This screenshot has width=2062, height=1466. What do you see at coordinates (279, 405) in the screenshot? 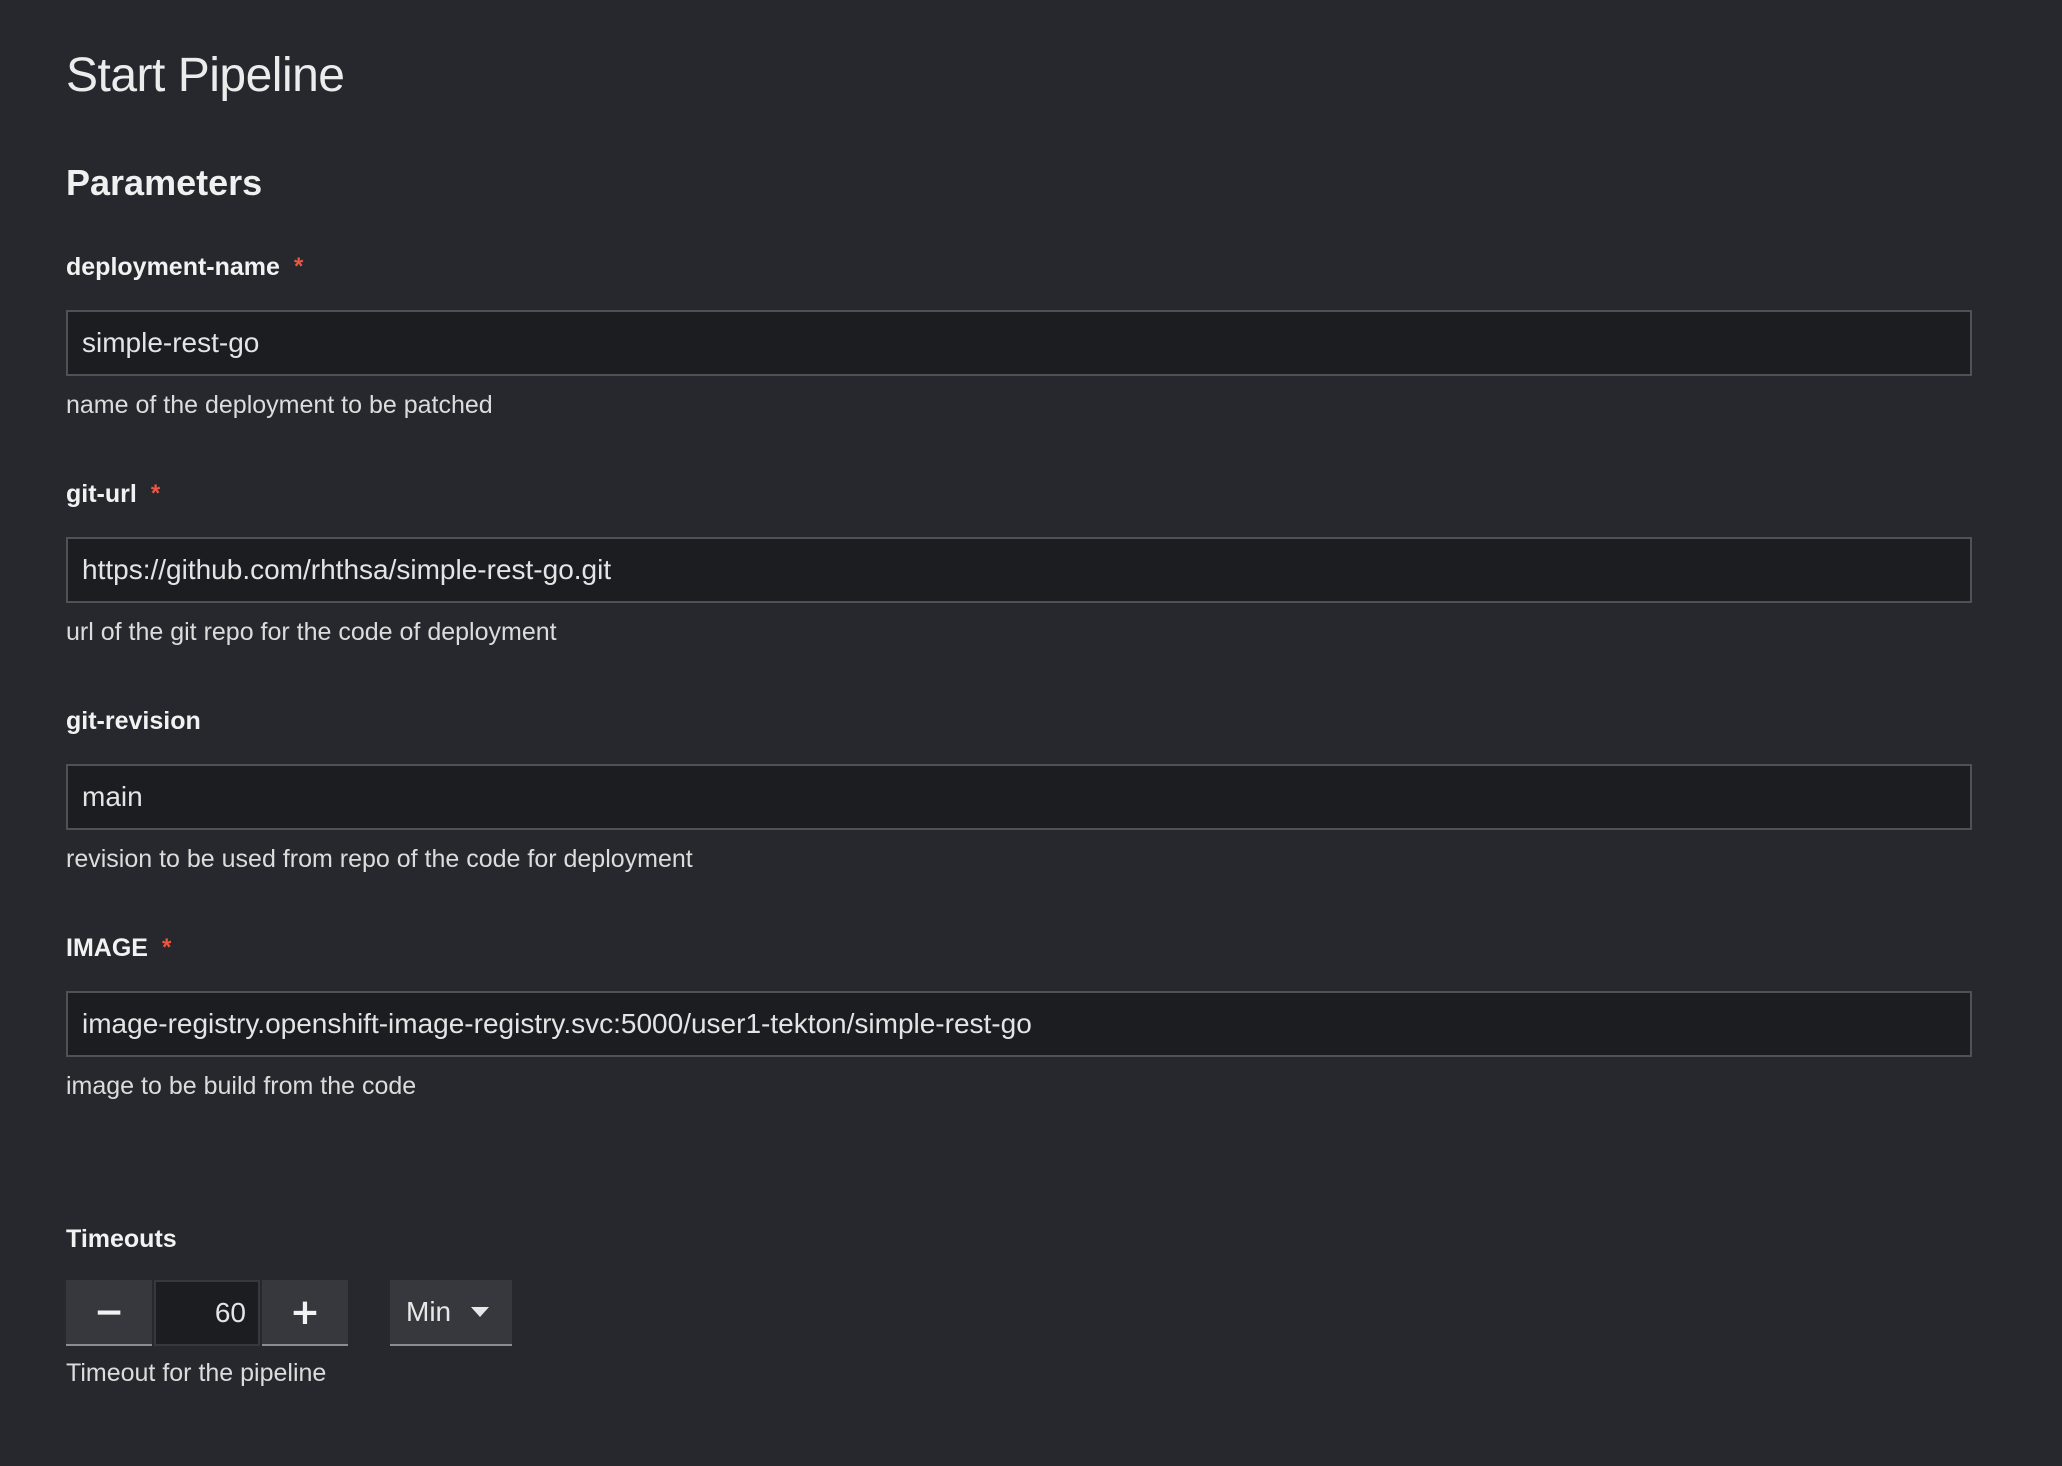
I see `param-helper-text: name of the deployment to be patched` at bounding box center [279, 405].